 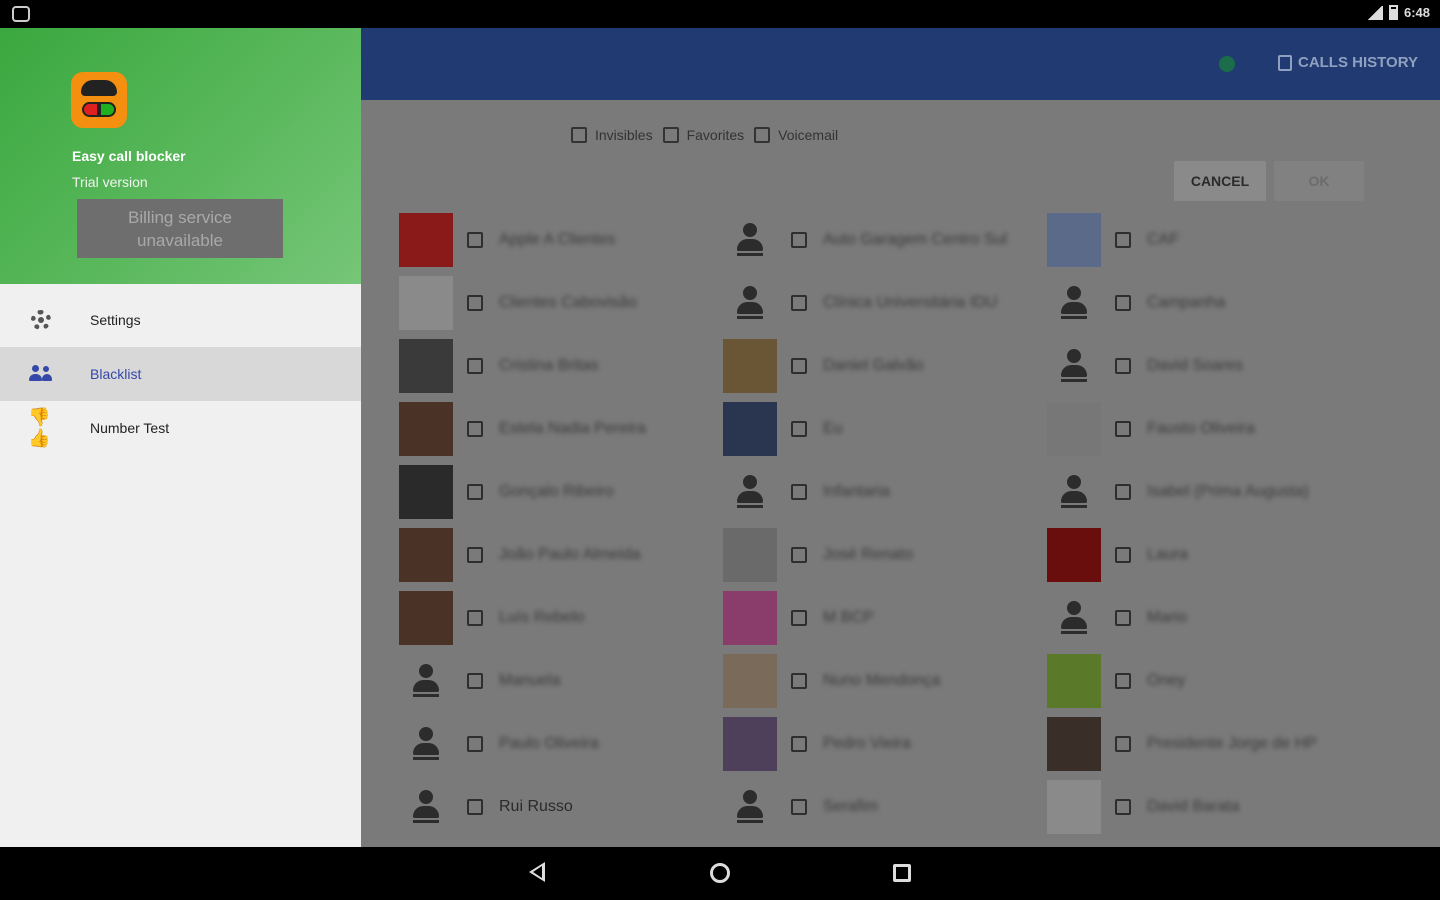 What do you see at coordinates (883, 744) in the screenshot?
I see `contact-row: Pedro Vieira` at bounding box center [883, 744].